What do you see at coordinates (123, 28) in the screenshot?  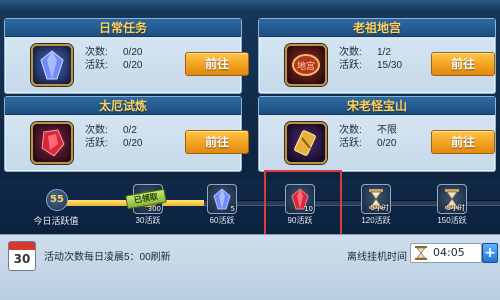 I see `task-title: 日常任务` at bounding box center [123, 28].